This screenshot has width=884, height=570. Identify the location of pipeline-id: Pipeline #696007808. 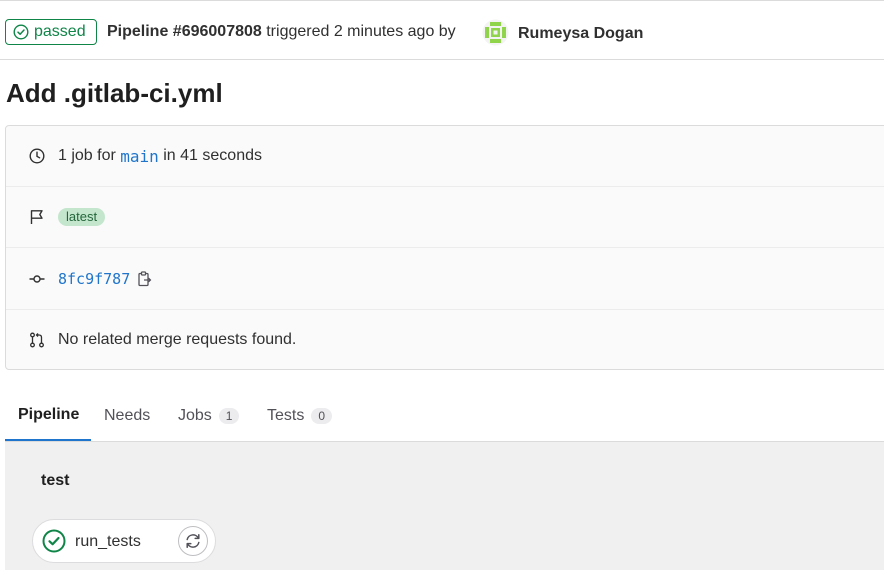
(184, 31).